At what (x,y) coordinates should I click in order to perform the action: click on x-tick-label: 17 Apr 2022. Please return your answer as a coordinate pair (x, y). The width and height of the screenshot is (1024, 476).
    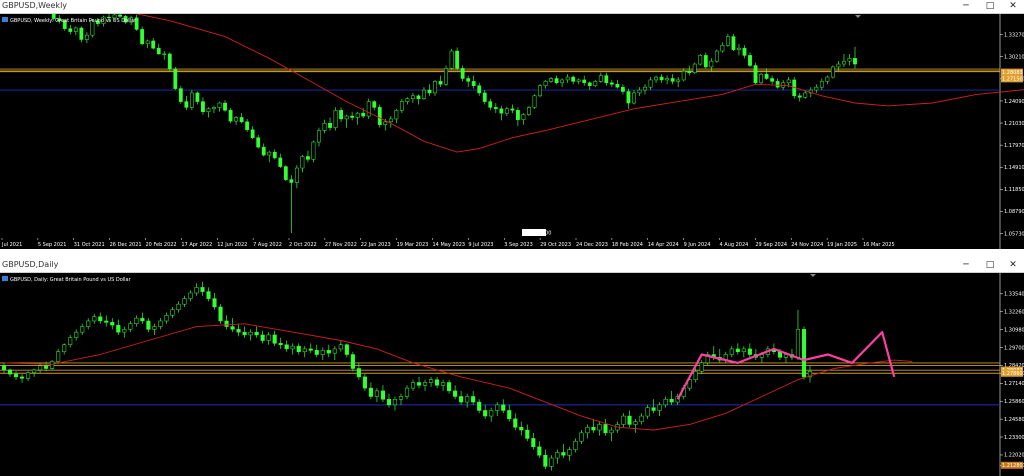
    Looking at the image, I should click on (196, 245).